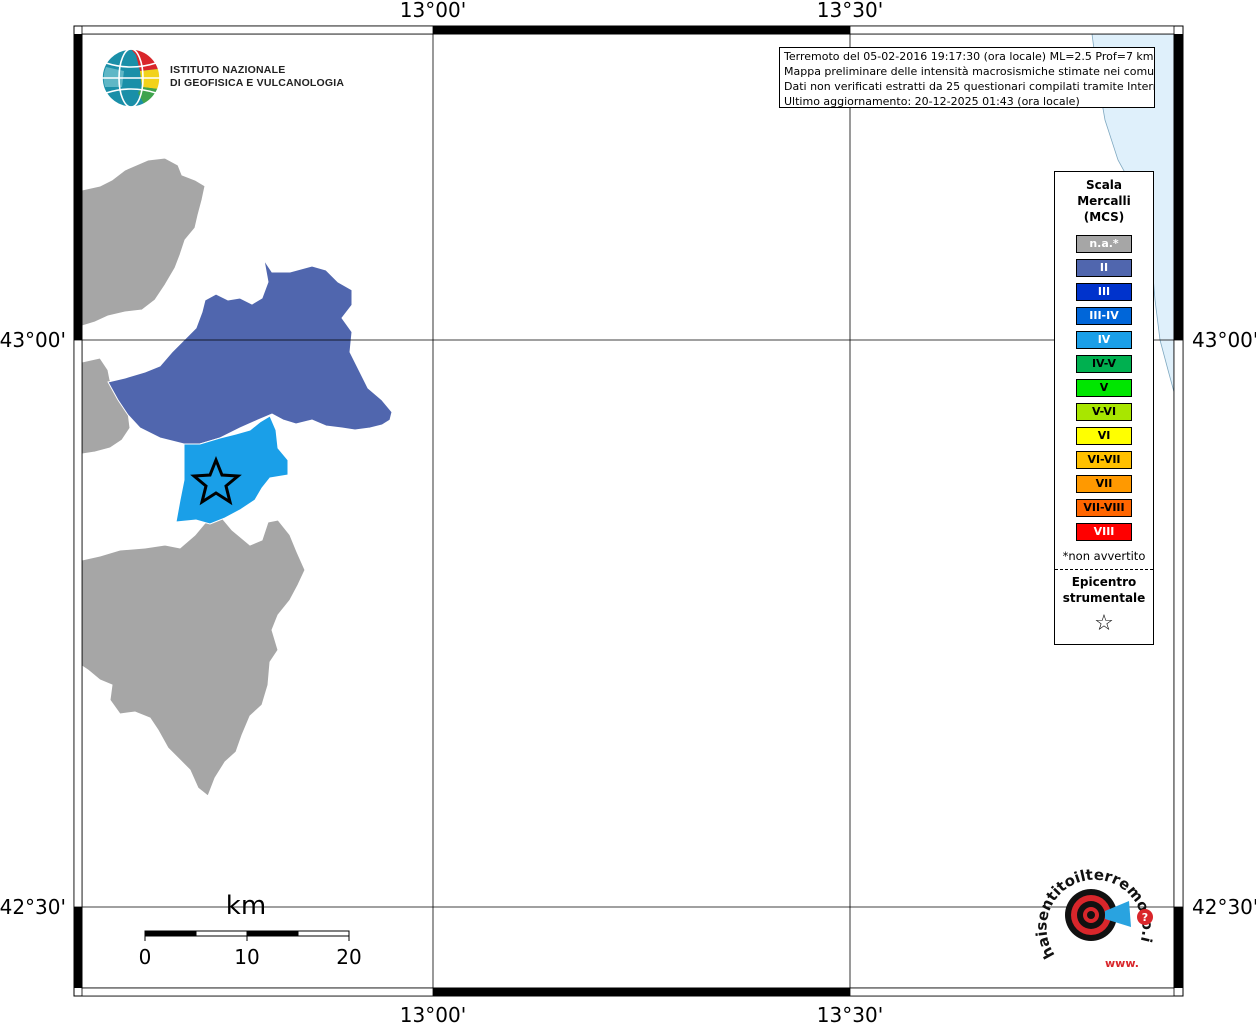 This screenshot has width=1256, height=1024. What do you see at coordinates (33, 340) in the screenshot?
I see `lat-label-left-1: 43°00'` at bounding box center [33, 340].